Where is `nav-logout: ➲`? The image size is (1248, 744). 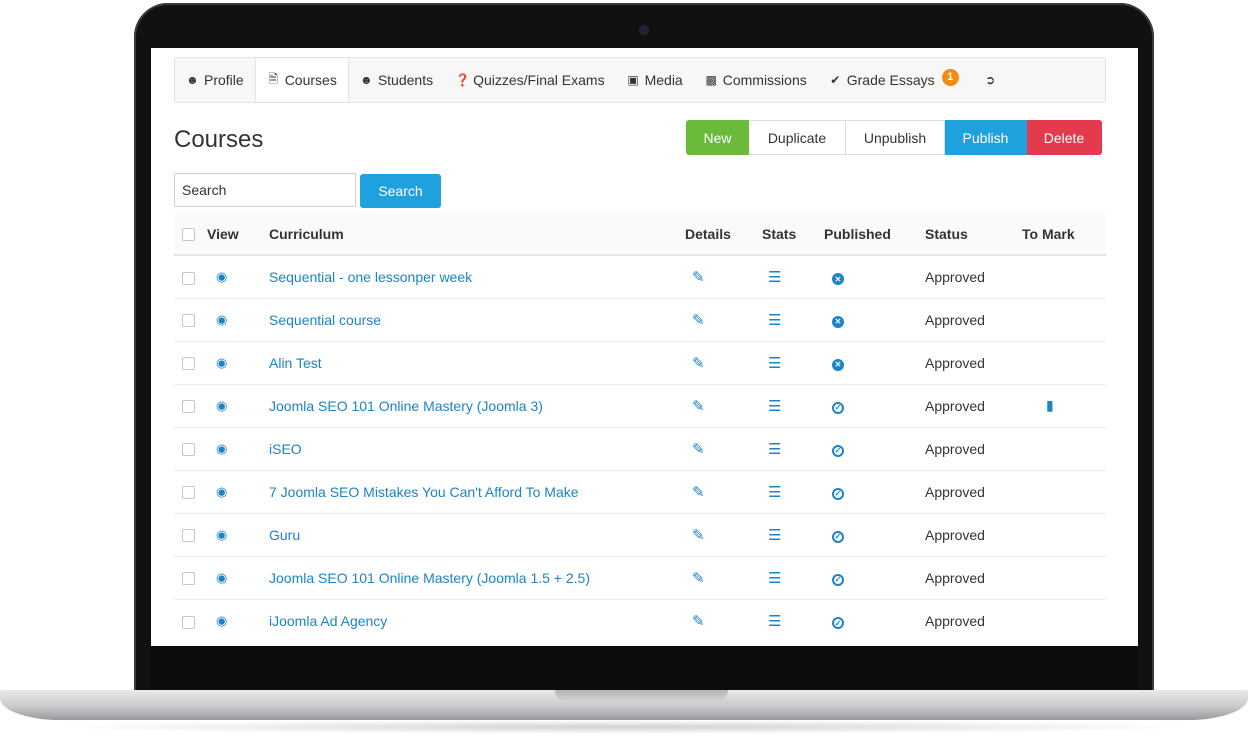 nav-logout: ➲ is located at coordinates (990, 80).